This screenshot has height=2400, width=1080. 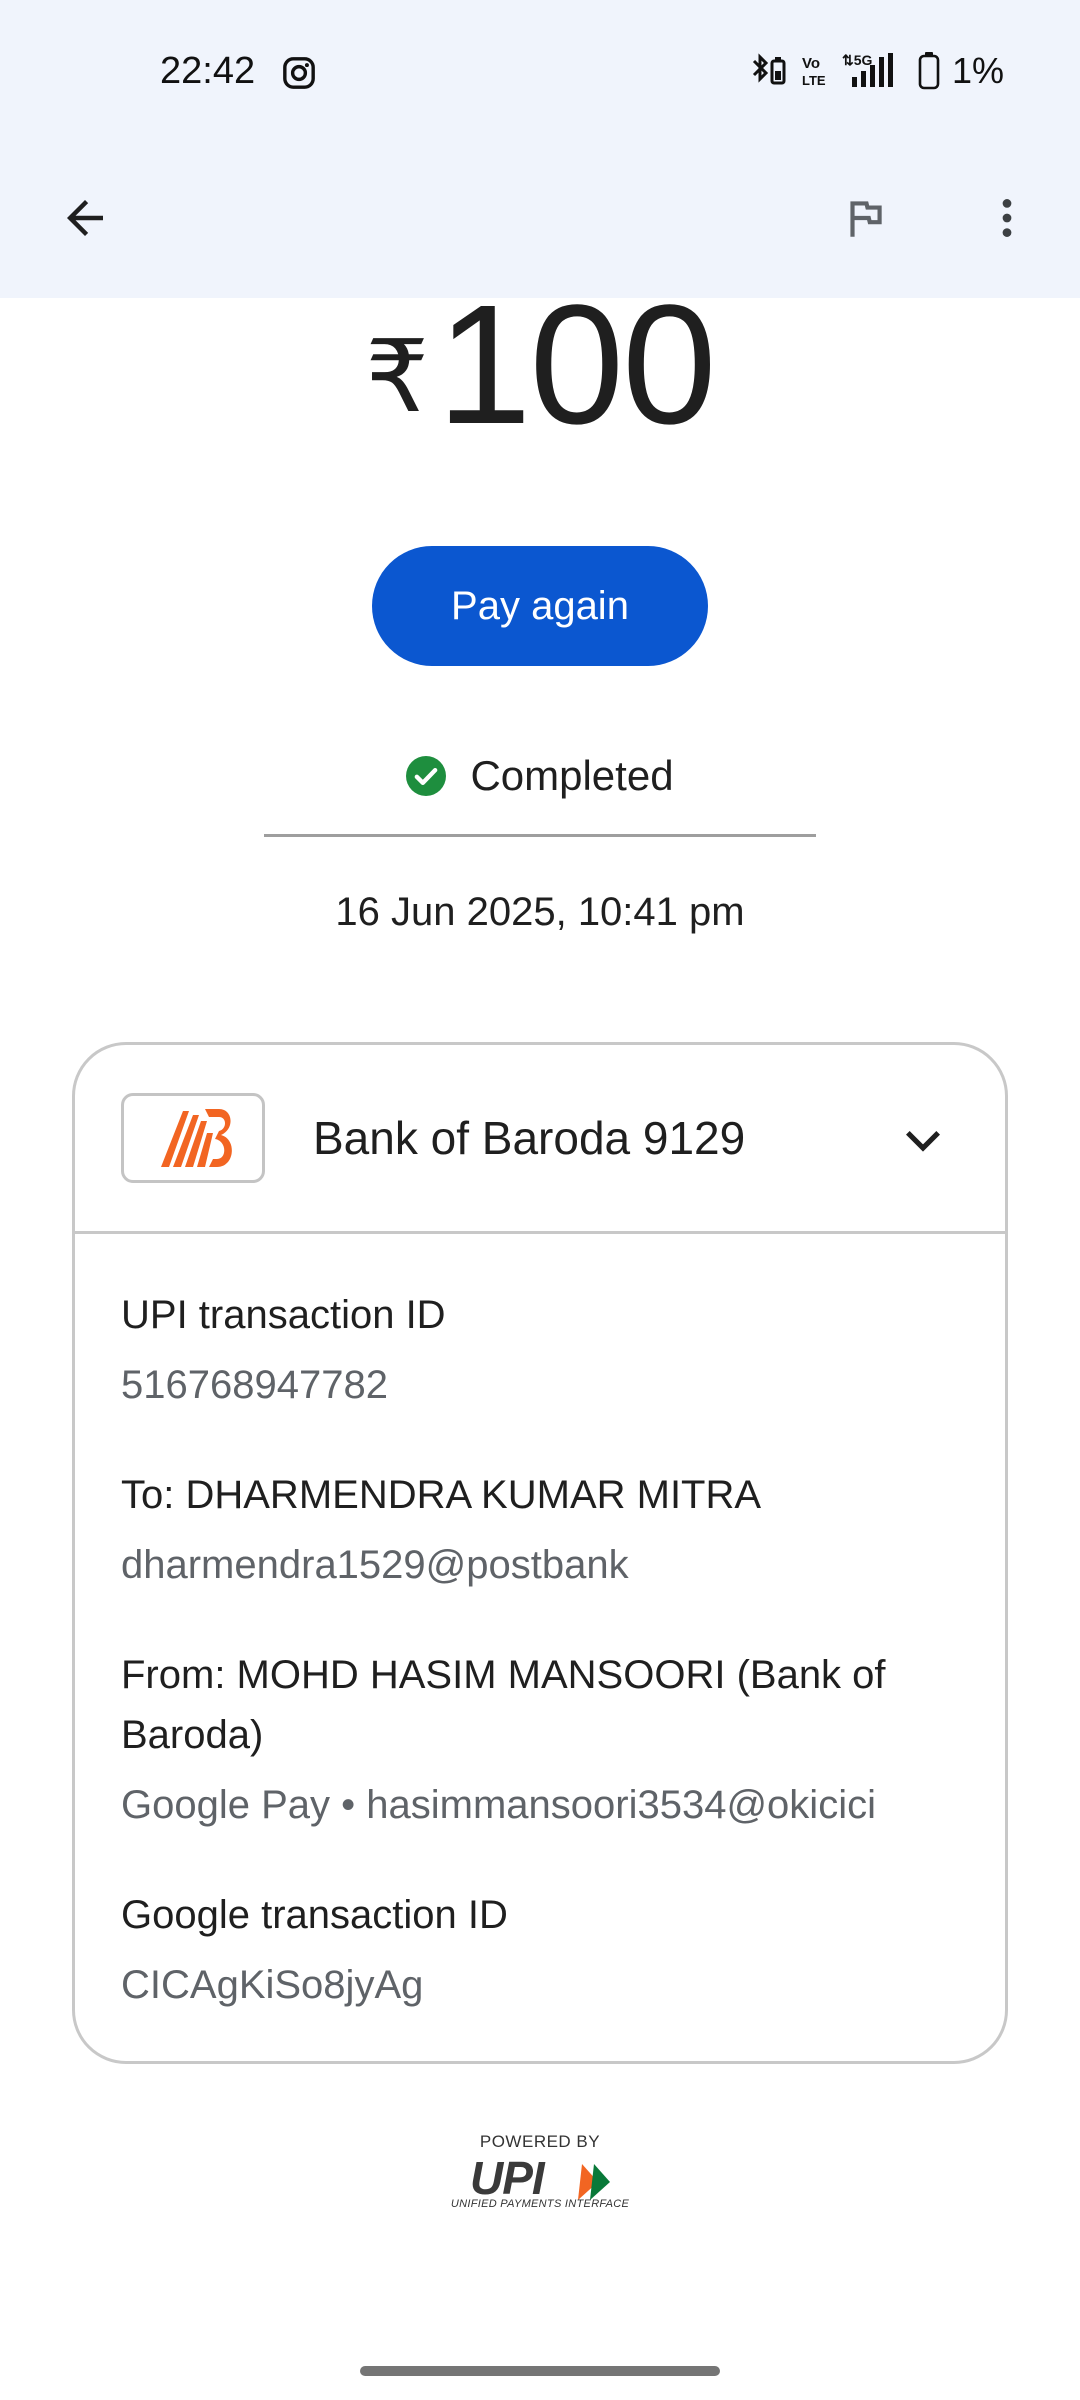 I want to click on bank-account-row: Bank of Baroda 9129, so click(x=540, y=1139).